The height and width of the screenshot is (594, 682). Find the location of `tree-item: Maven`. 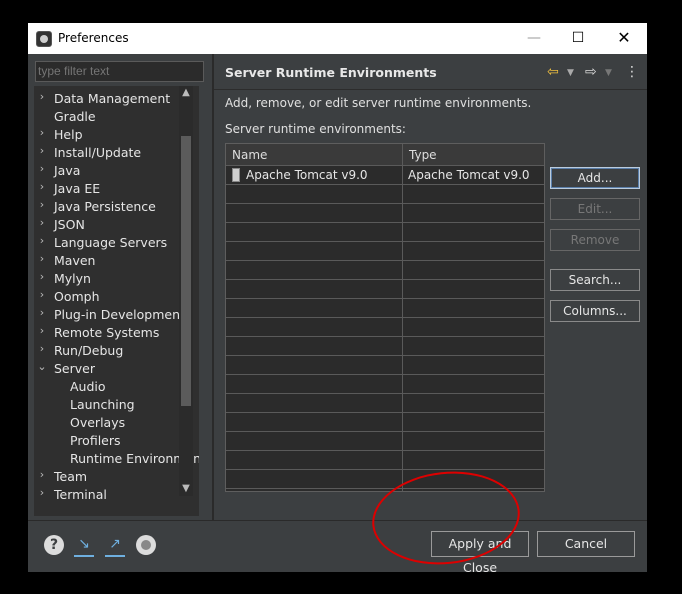

tree-item: Maven is located at coordinates (74, 261).